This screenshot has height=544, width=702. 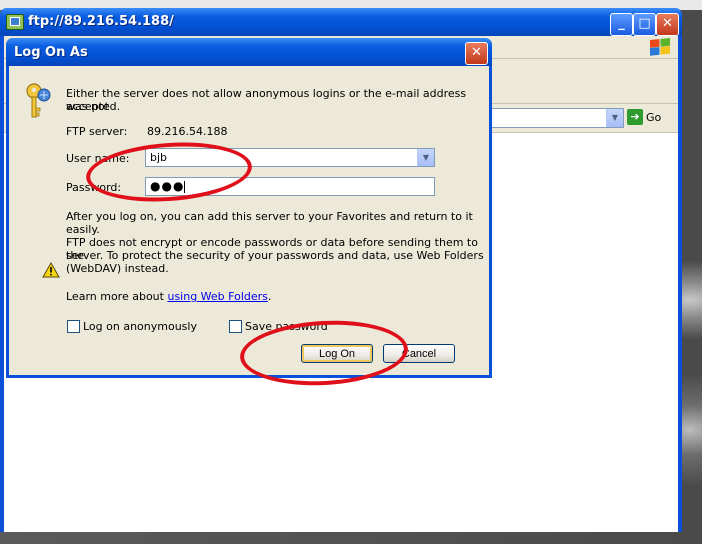 I want to click on web-folders-link: using Web Folders, so click(x=217, y=296).